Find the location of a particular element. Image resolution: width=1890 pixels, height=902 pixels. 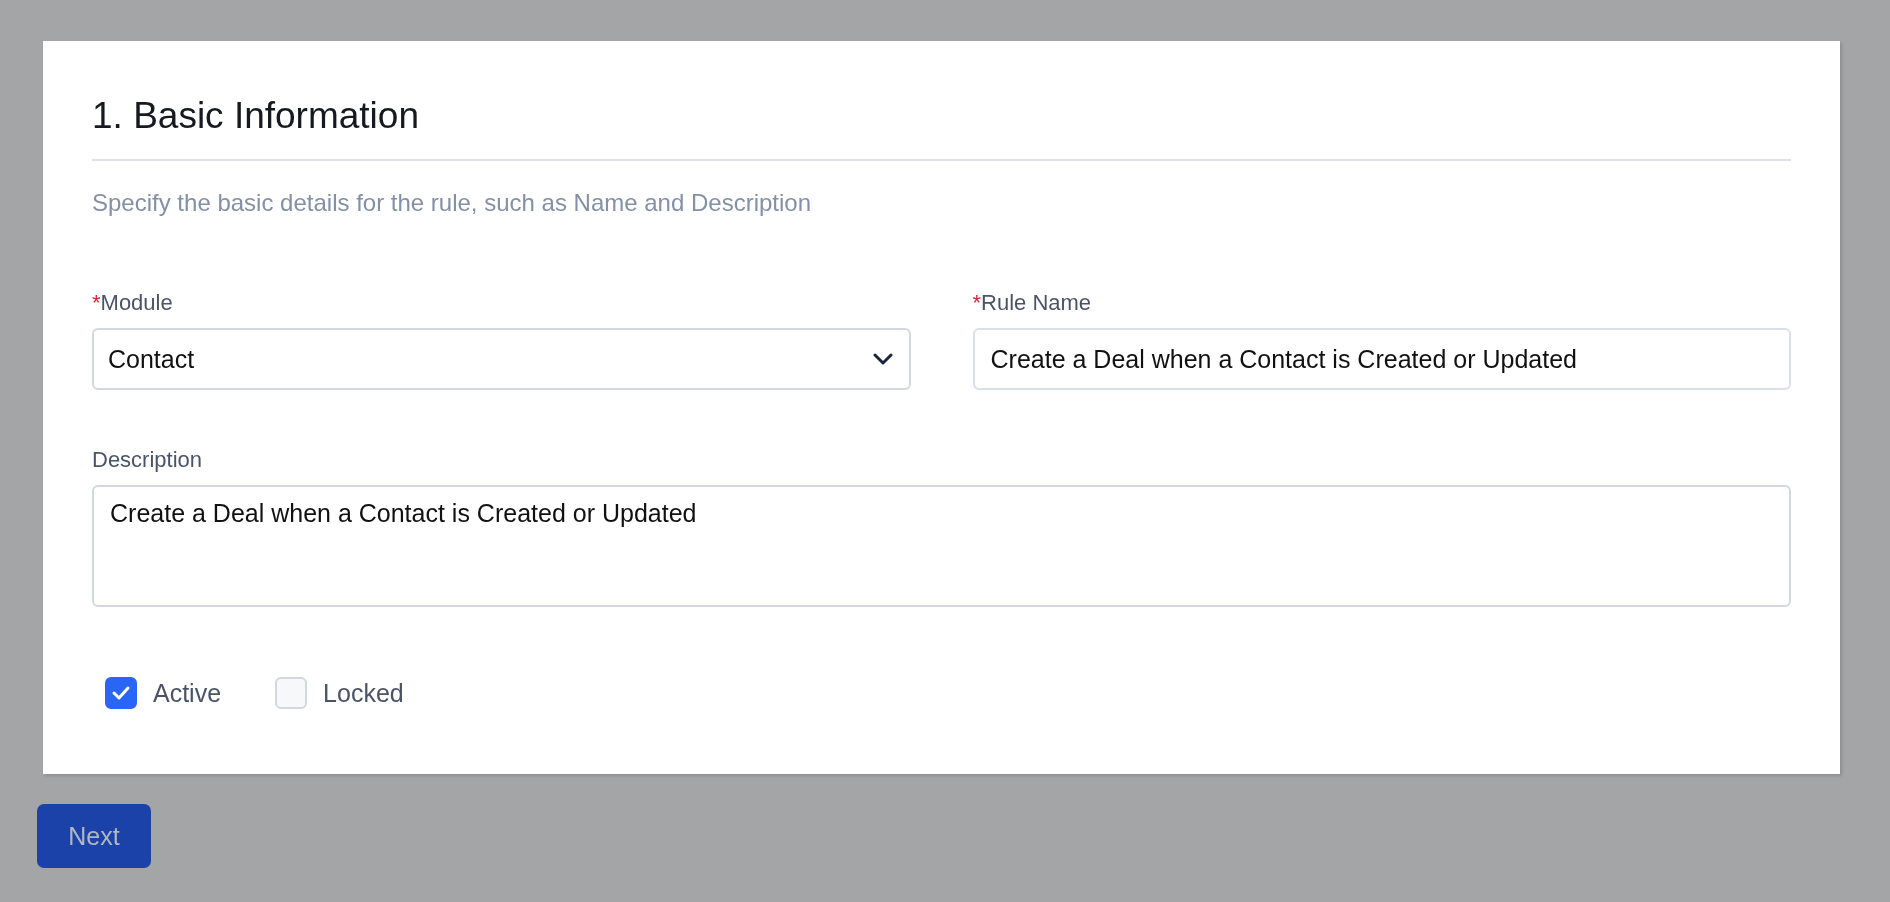

checkbox-label: Locked is located at coordinates (363, 693).